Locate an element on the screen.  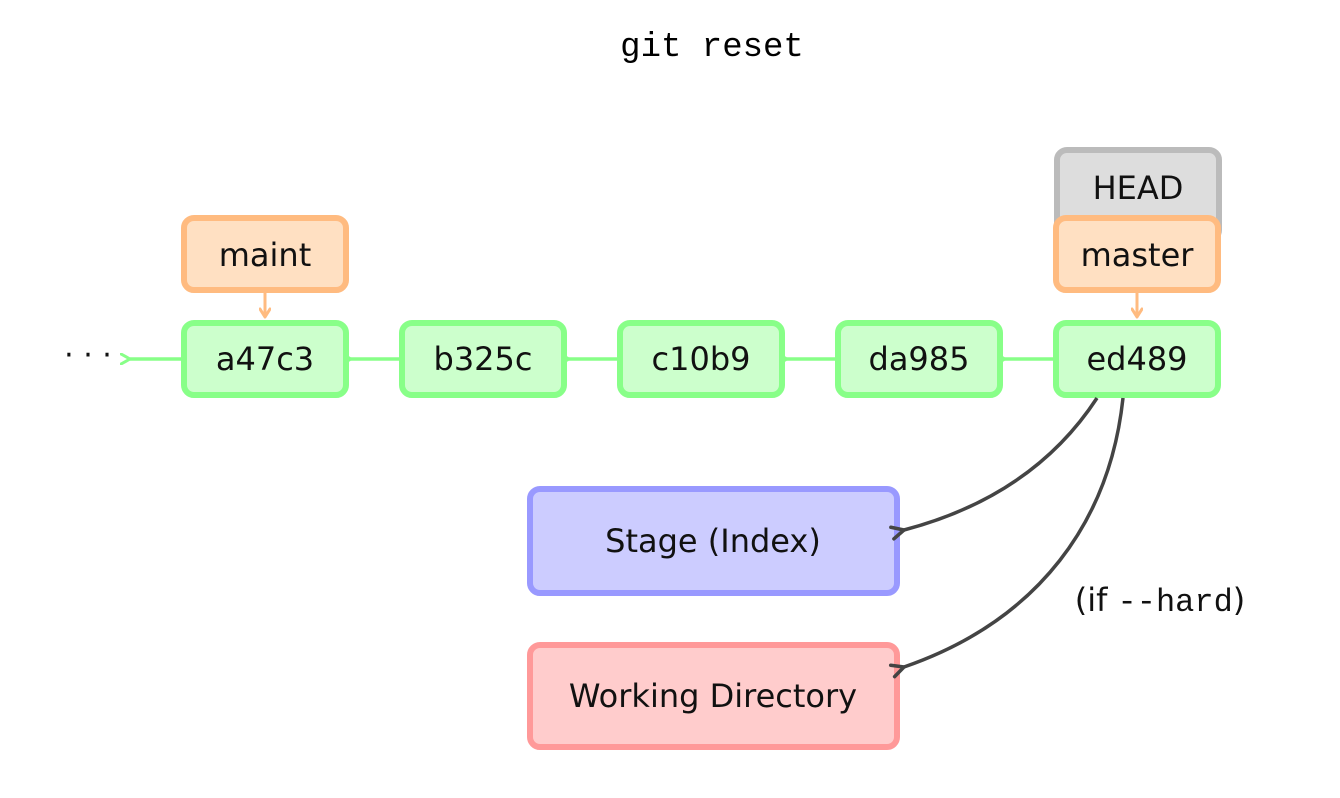
working-directory-area: Working Directory is located at coordinates (713, 696).